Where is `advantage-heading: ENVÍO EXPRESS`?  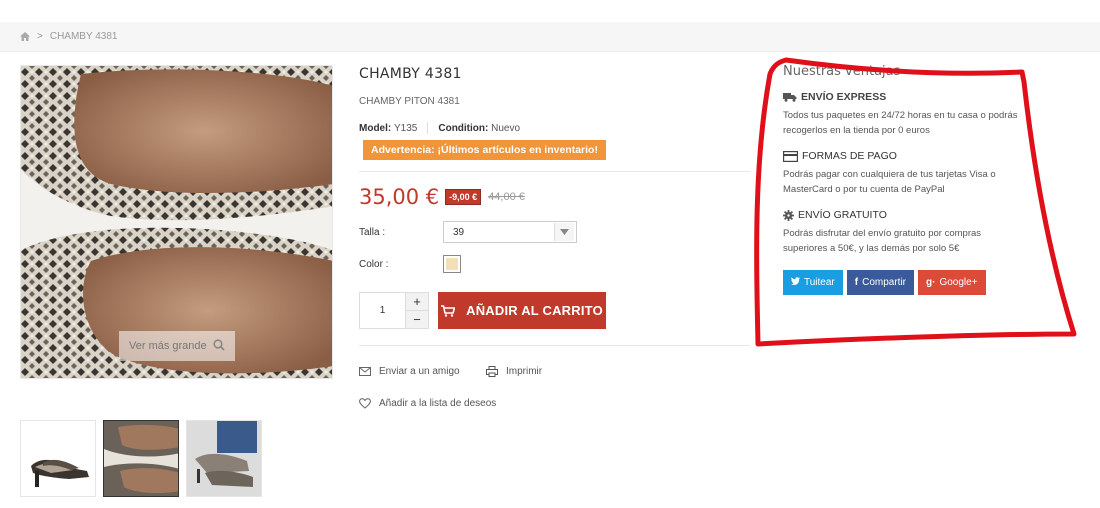 advantage-heading: ENVÍO EXPRESS is located at coordinates (844, 97).